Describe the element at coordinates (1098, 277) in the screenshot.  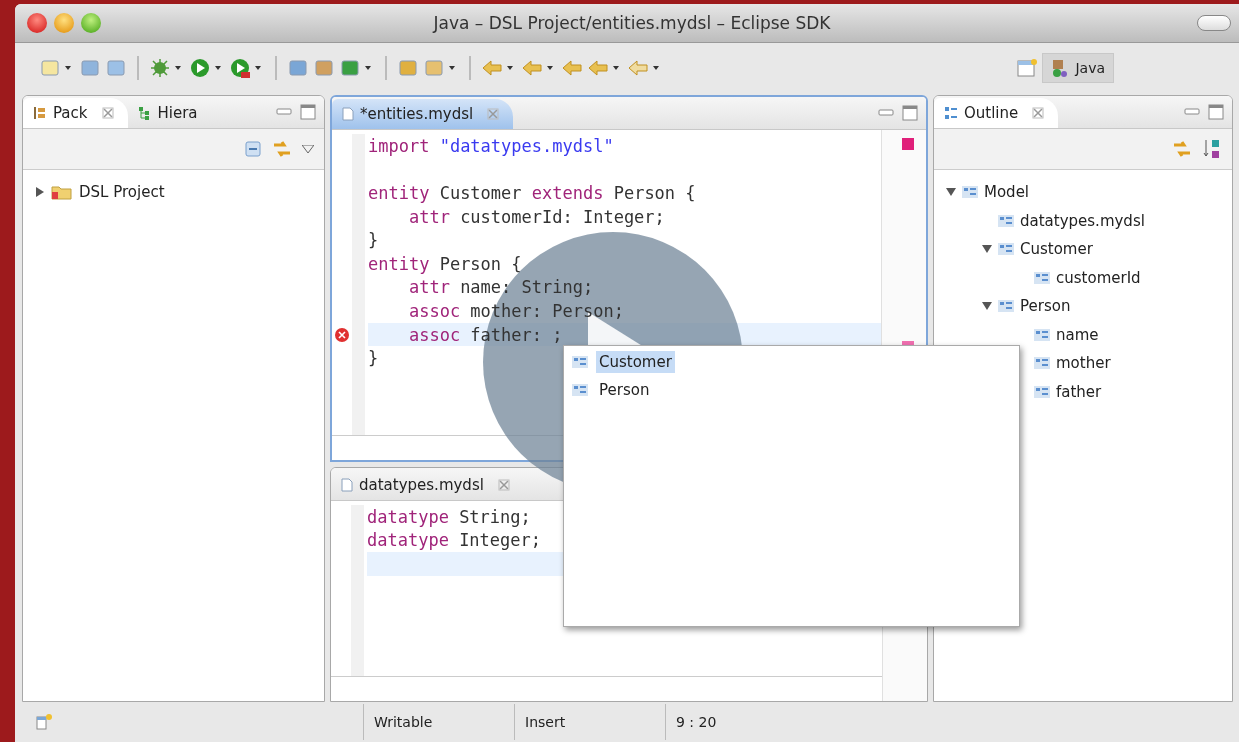
I see `tree-item: customerId` at that location.